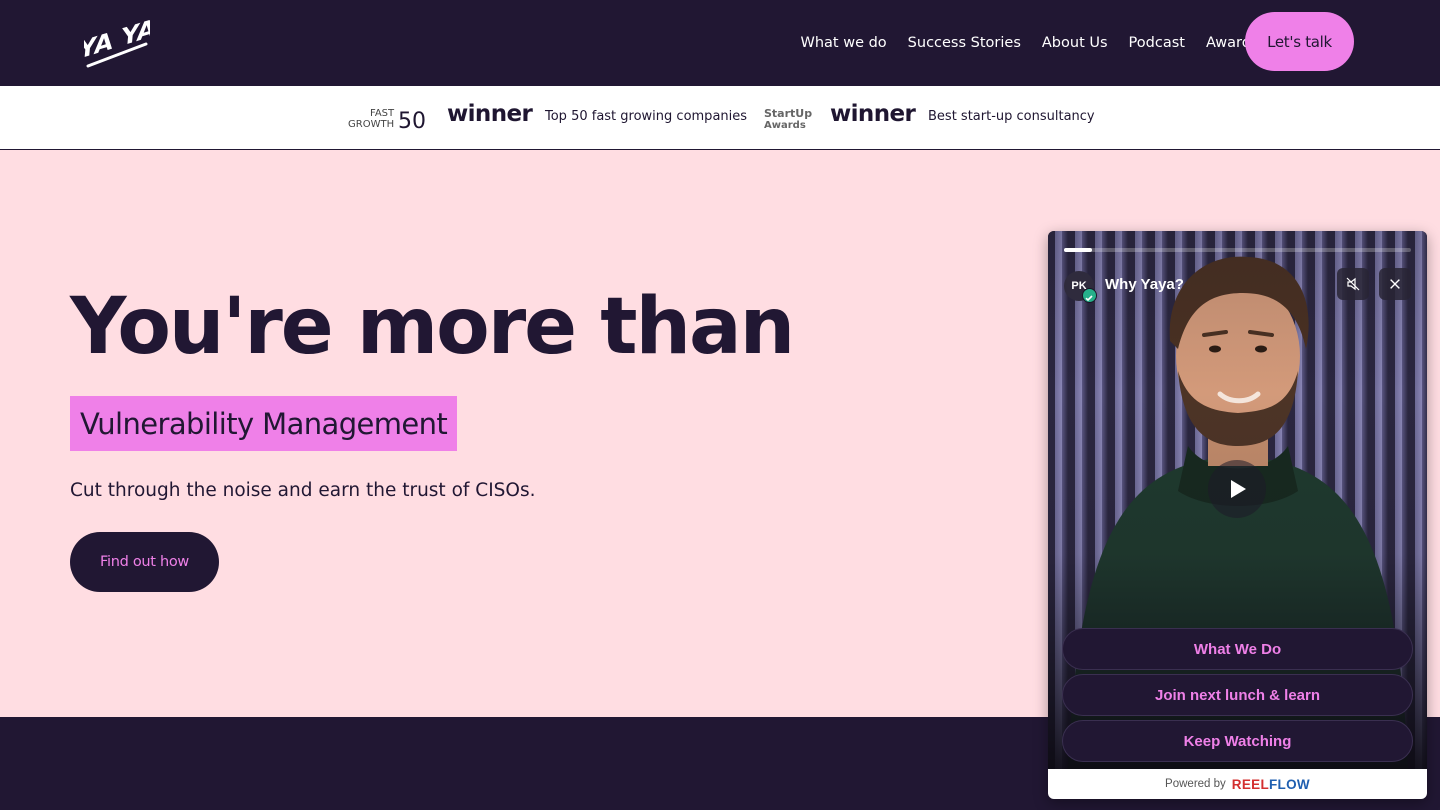 The image size is (1440, 810). Describe the element at coordinates (646, 116) in the screenshot. I see `award-text-1: Top 50 fast growing companies` at that location.